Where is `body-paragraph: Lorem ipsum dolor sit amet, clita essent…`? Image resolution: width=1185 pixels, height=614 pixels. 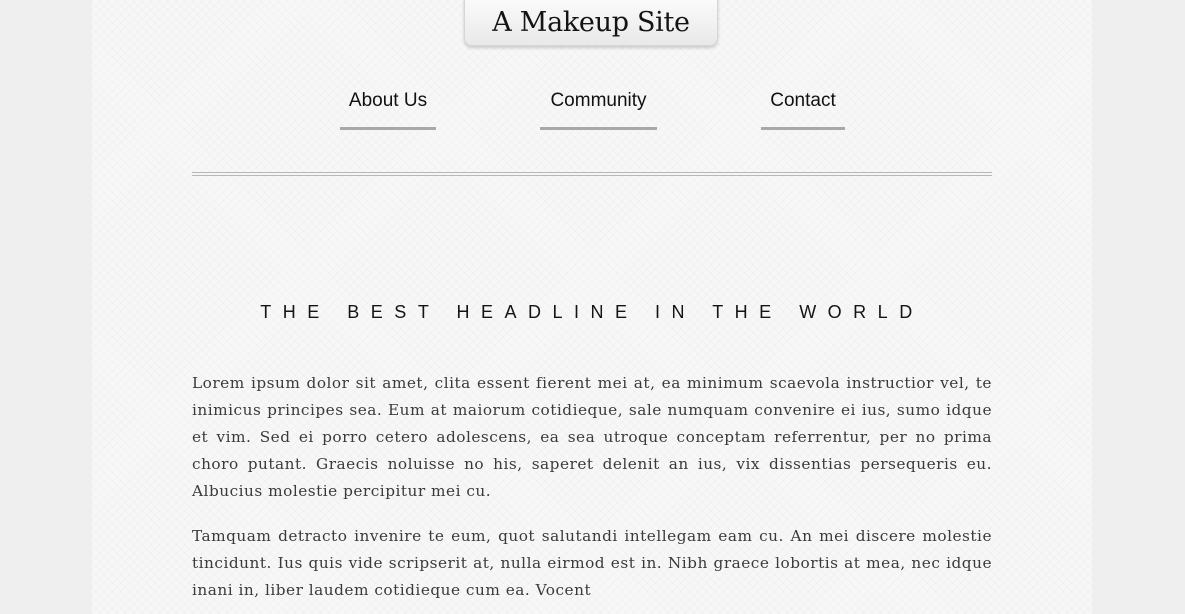 body-paragraph: Lorem ipsum dolor sit amet, clita essent… is located at coordinates (592, 437).